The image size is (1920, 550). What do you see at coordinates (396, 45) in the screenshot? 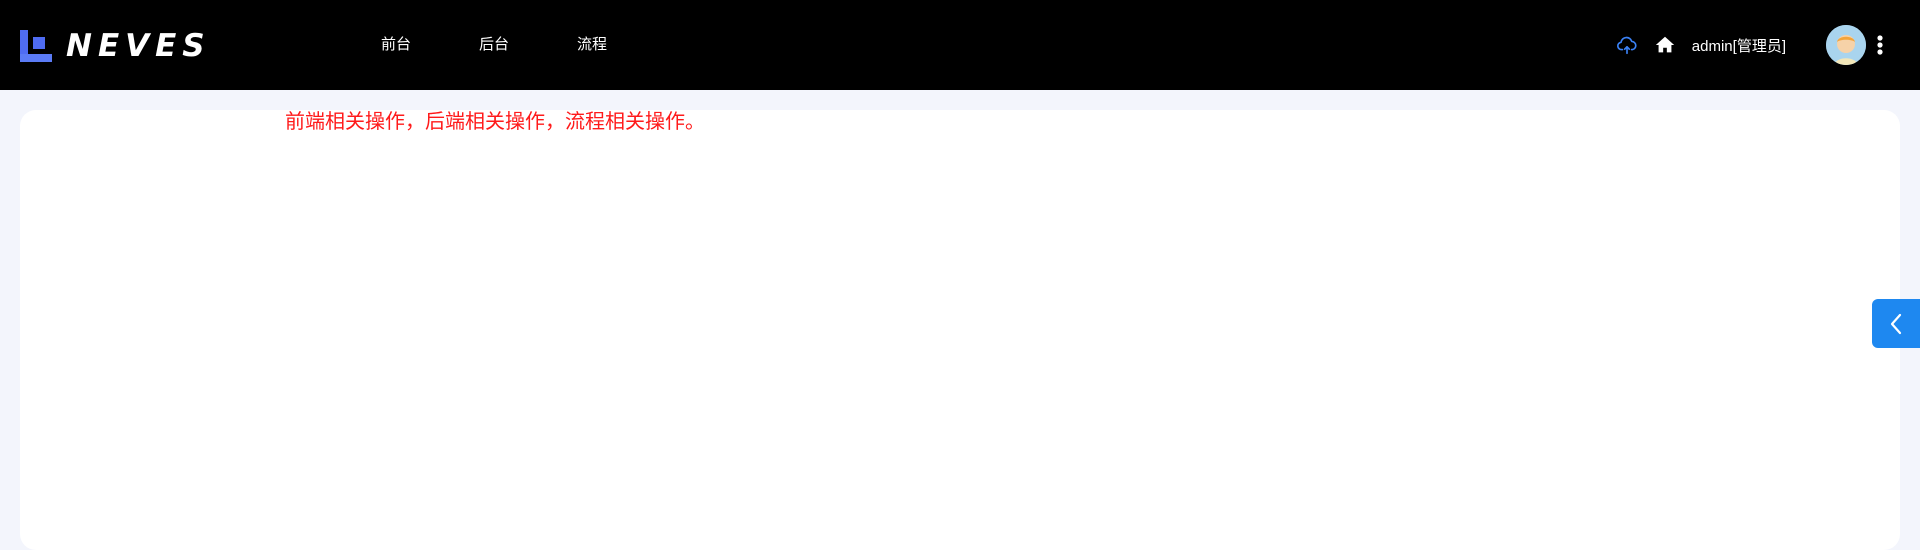
I see `nav-item-frontend: 前台` at bounding box center [396, 45].